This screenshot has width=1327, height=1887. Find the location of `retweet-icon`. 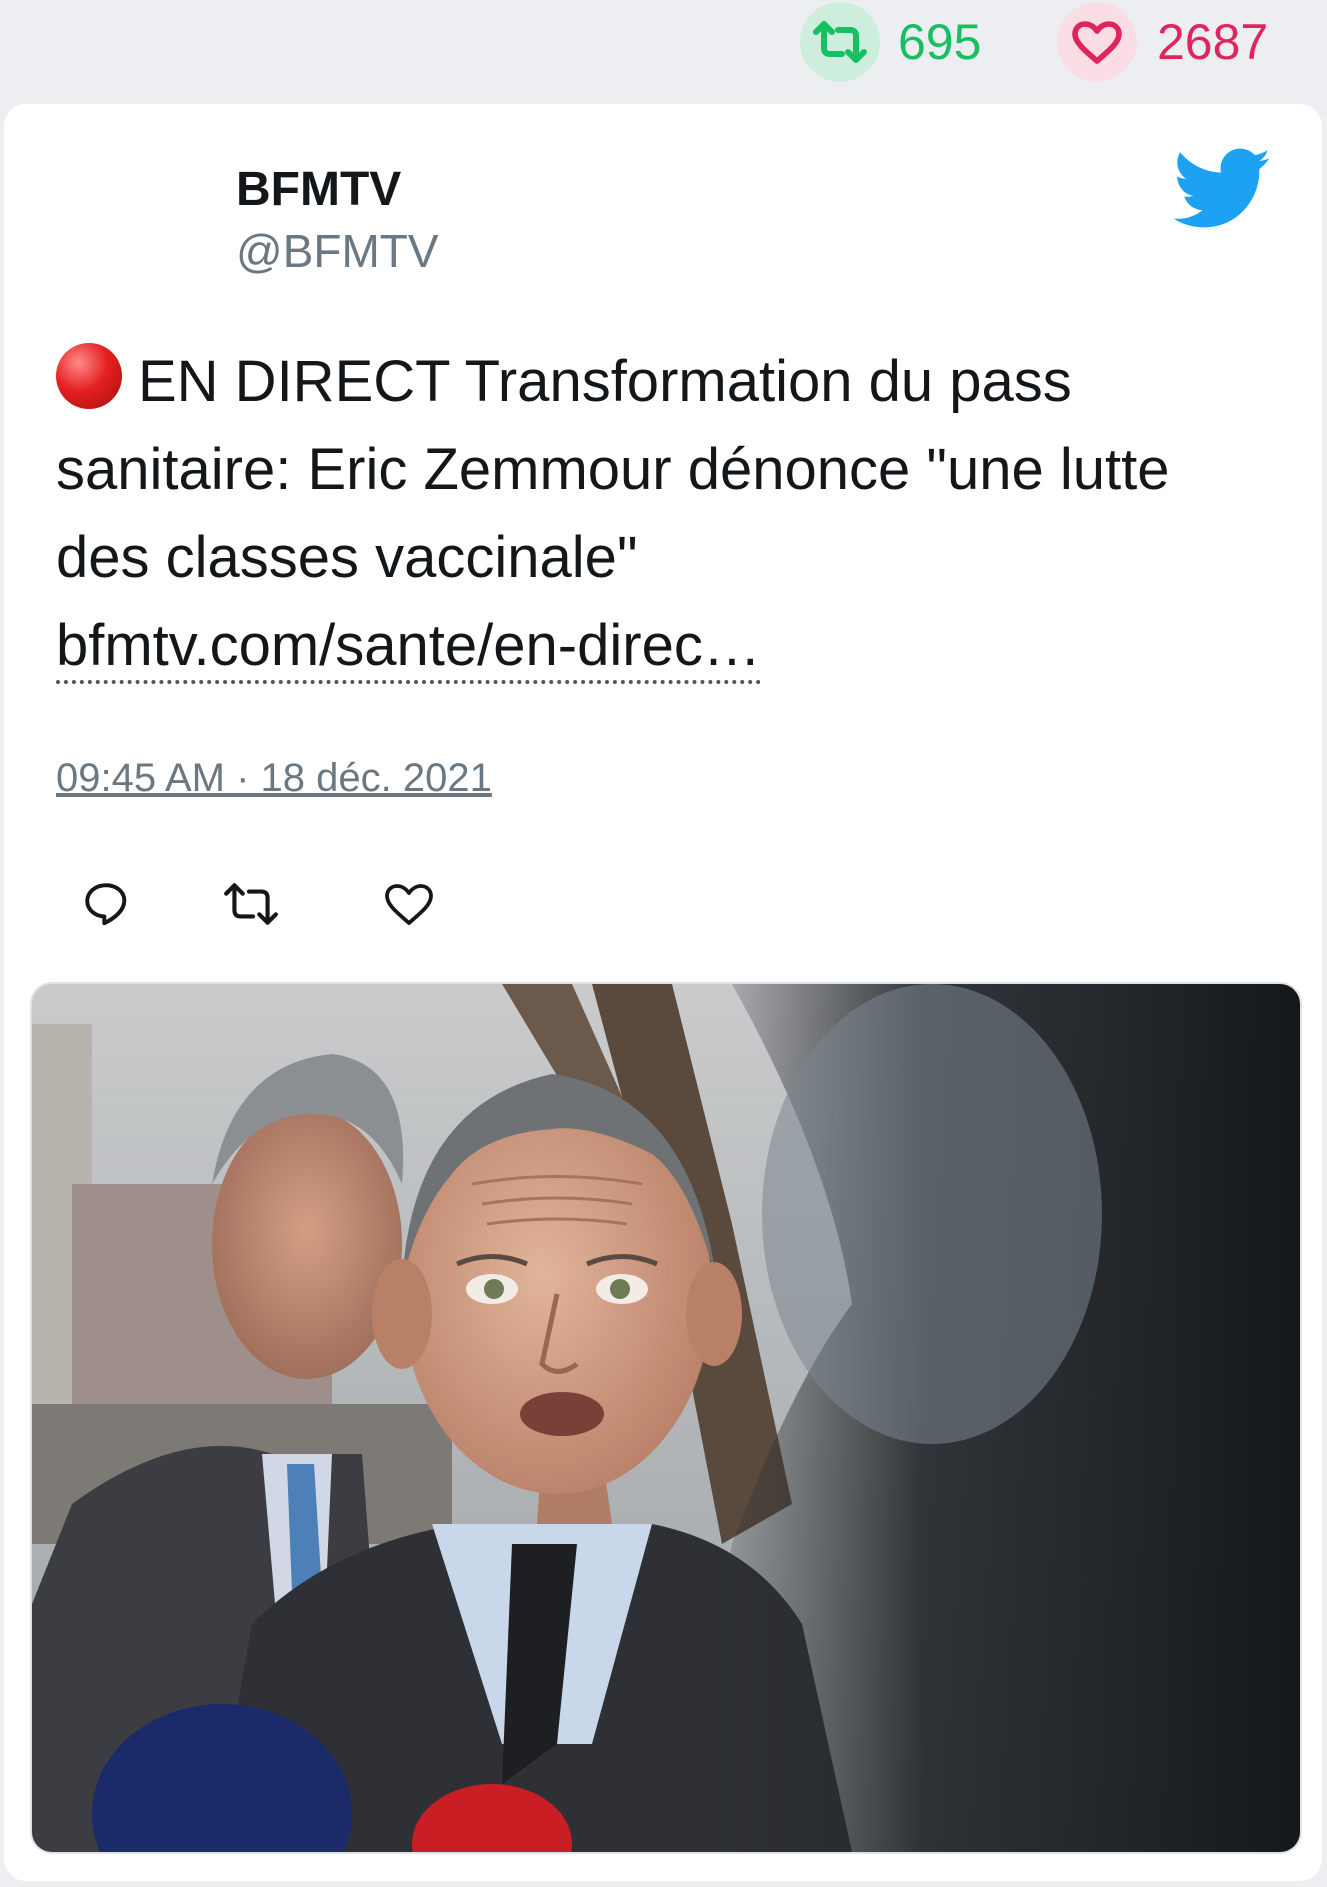

retweet-icon is located at coordinates (251, 904).